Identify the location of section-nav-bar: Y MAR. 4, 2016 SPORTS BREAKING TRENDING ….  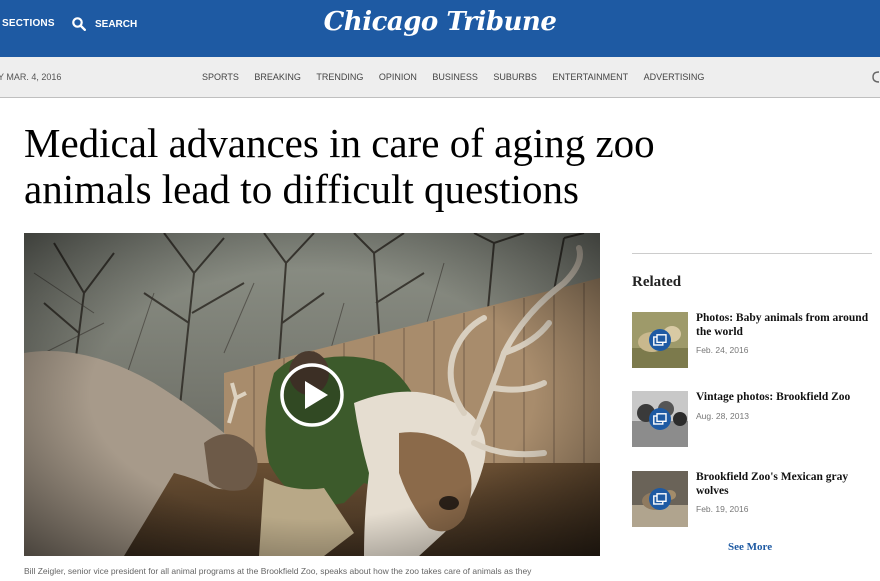
(440, 77).